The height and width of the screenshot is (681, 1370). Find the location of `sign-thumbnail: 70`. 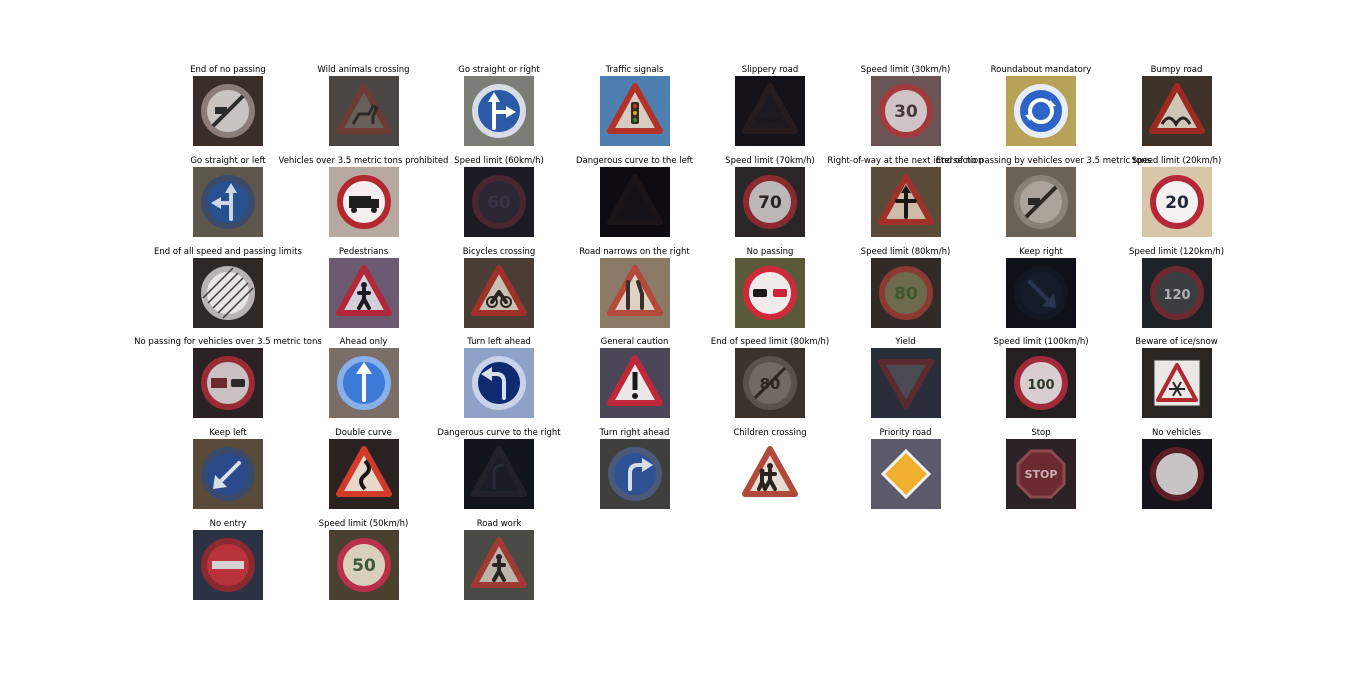

sign-thumbnail: 70 is located at coordinates (770, 201).